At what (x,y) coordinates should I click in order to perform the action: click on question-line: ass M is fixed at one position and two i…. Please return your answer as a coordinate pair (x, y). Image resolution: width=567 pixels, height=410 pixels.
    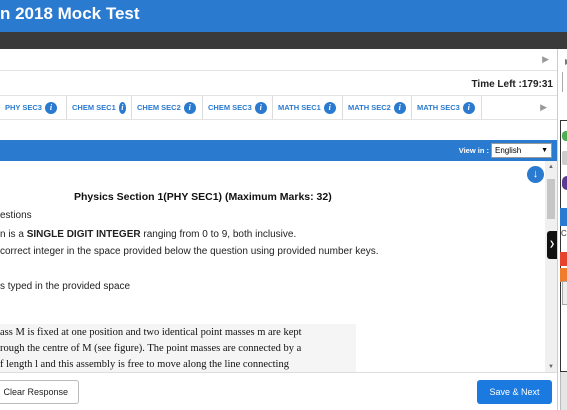
    Looking at the image, I should click on (151, 332).